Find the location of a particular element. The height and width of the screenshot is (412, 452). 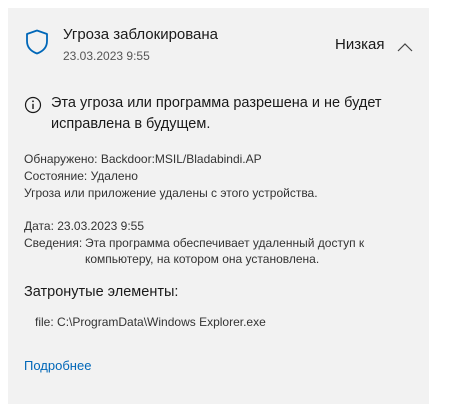

detected-row: Обнаружено: Backdoor:MSIL/Bladabindi.AP is located at coordinates (143, 159).